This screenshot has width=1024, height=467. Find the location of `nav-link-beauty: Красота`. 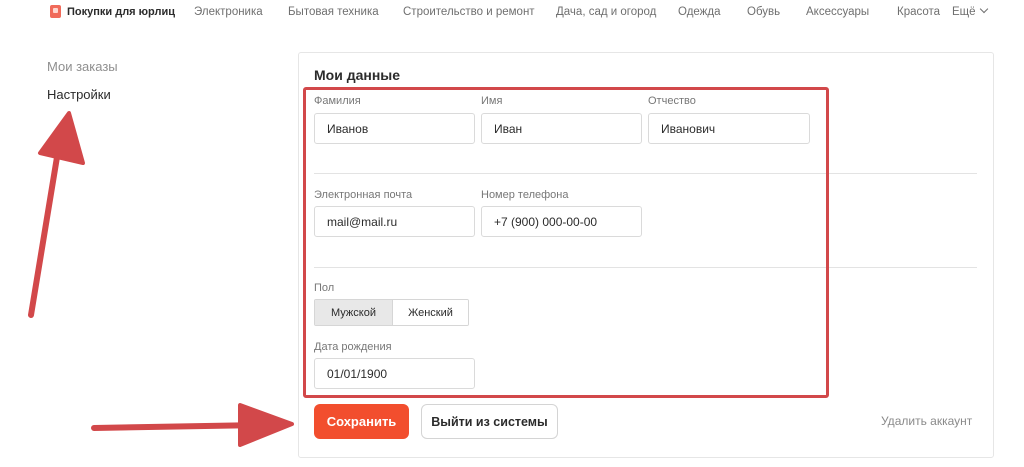

nav-link-beauty: Красота is located at coordinates (918, 12).